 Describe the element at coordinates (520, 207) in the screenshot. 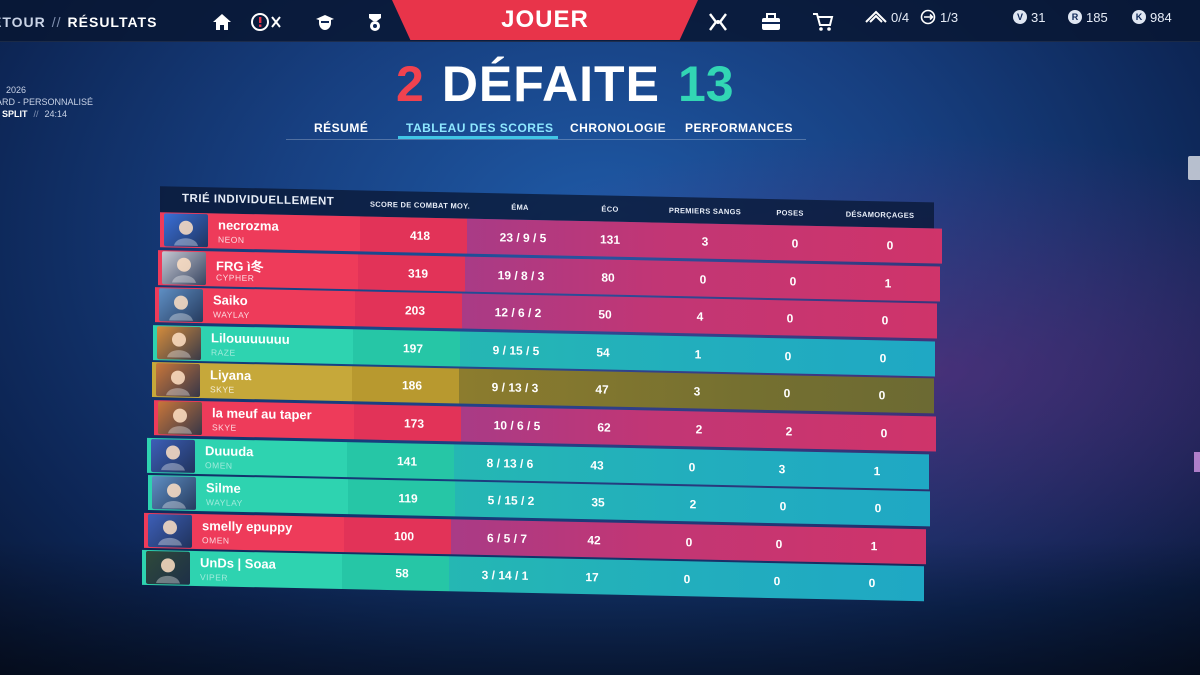

I see `column-header-kda: ÉMA` at that location.